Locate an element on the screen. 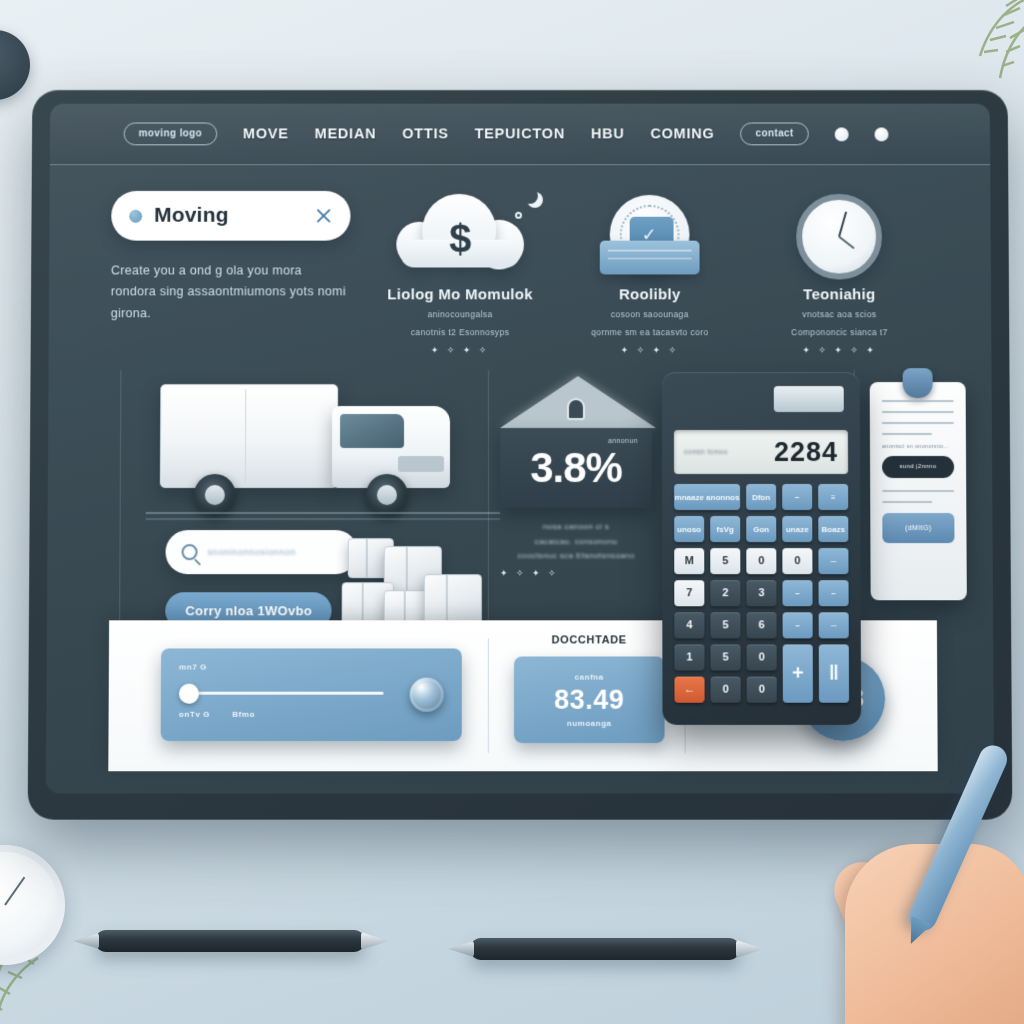 The width and height of the screenshot is (1024, 1024). search-tag-pill: Moving is located at coordinates (231, 215).